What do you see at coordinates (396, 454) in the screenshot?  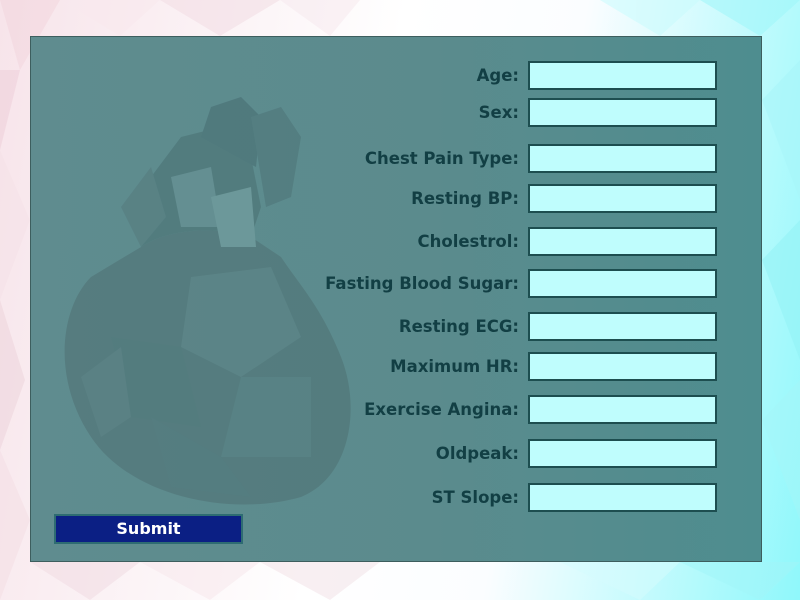 I see `oldpeak-row: Oldpeak:` at bounding box center [396, 454].